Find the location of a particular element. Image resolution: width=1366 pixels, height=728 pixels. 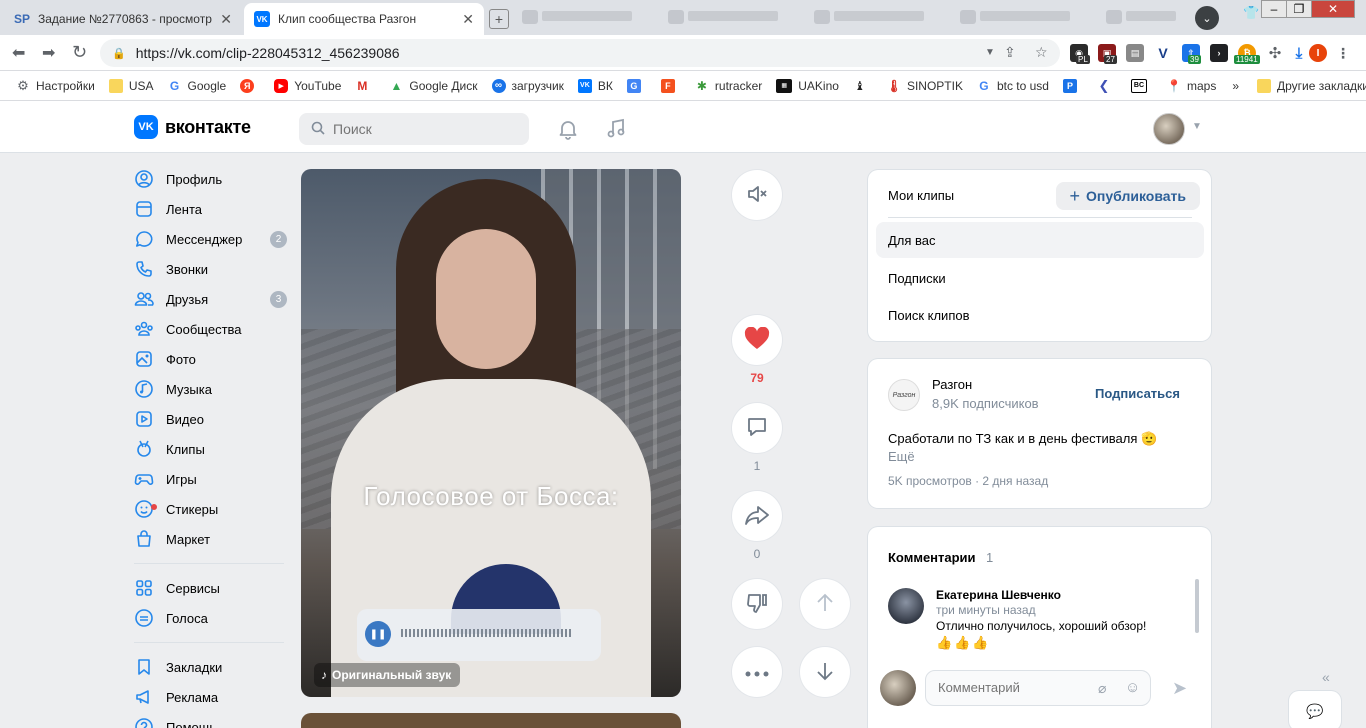

tab-search-chevron-icon: ⌄ is located at coordinates (1207, 18).